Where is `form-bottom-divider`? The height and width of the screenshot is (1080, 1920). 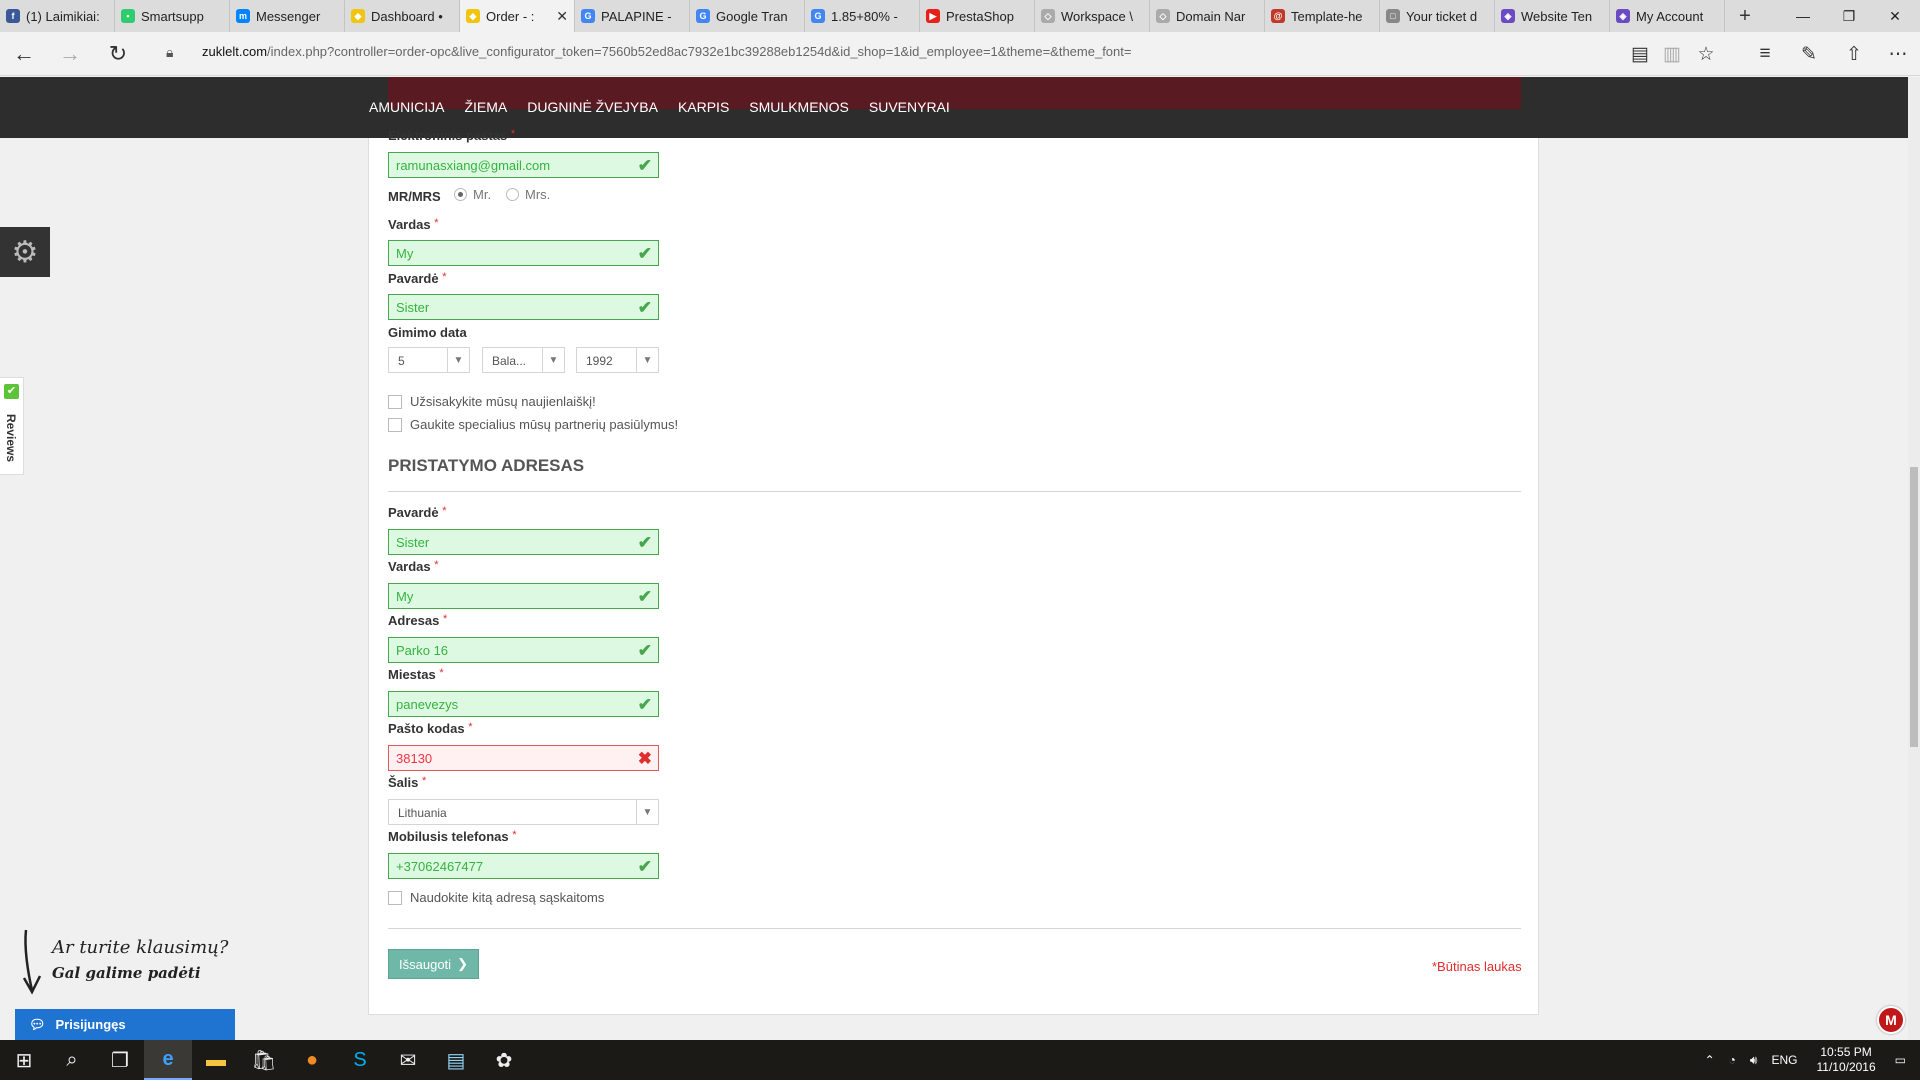
form-bottom-divider is located at coordinates (954, 928).